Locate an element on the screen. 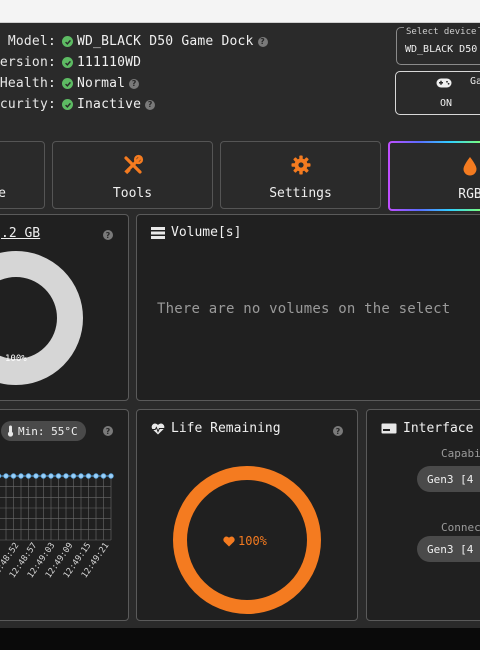 Image resolution: width=480 pixels, height=650 pixels. min-temp-label: Min: 55°C is located at coordinates (48, 431).